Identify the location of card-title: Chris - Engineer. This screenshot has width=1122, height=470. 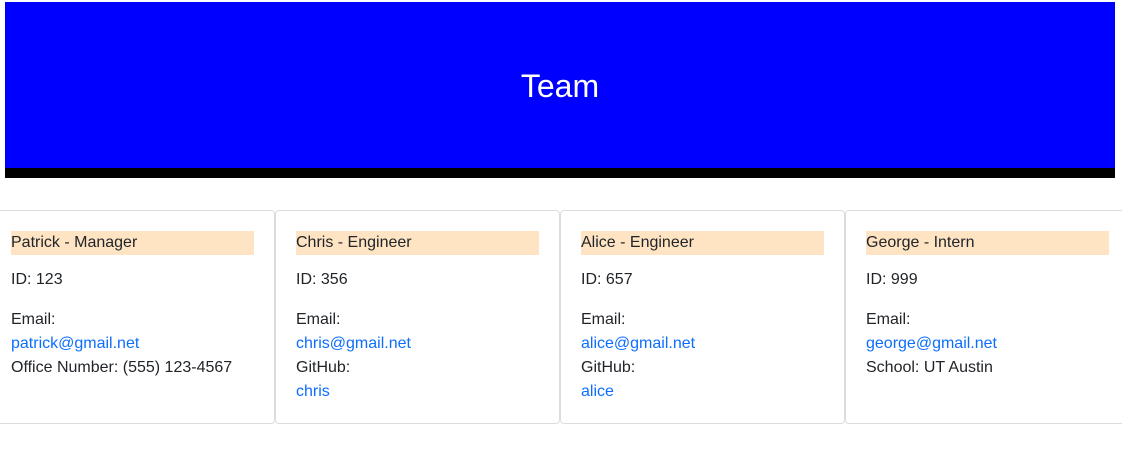
(417, 243).